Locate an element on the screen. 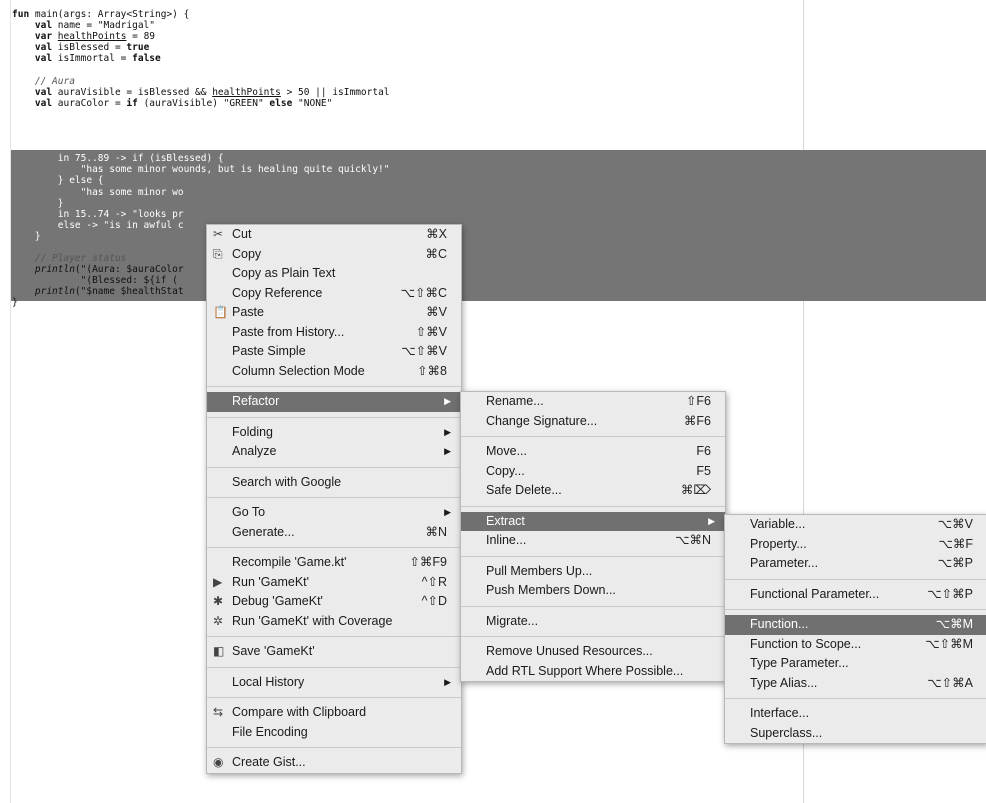 This screenshot has width=986, height=803. menu-item-search-with-google: Search with Google is located at coordinates (334, 483).